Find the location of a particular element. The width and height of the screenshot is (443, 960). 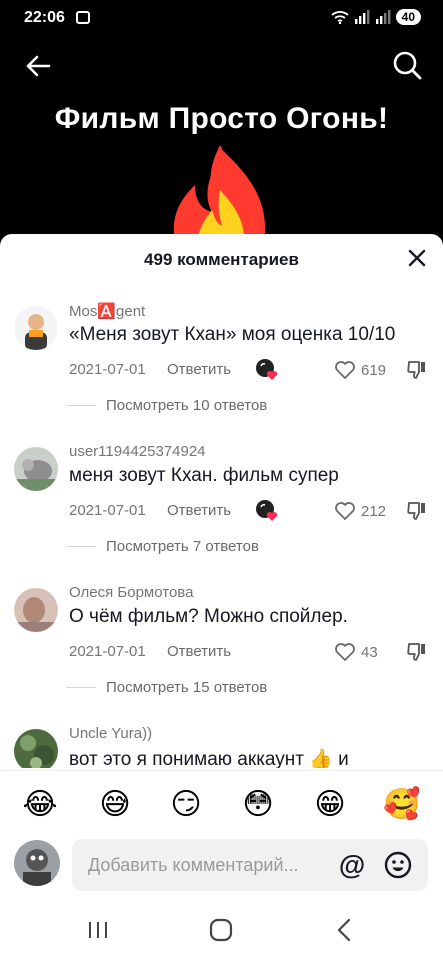

emoji-option: 🥰 is located at coordinates (401, 805).